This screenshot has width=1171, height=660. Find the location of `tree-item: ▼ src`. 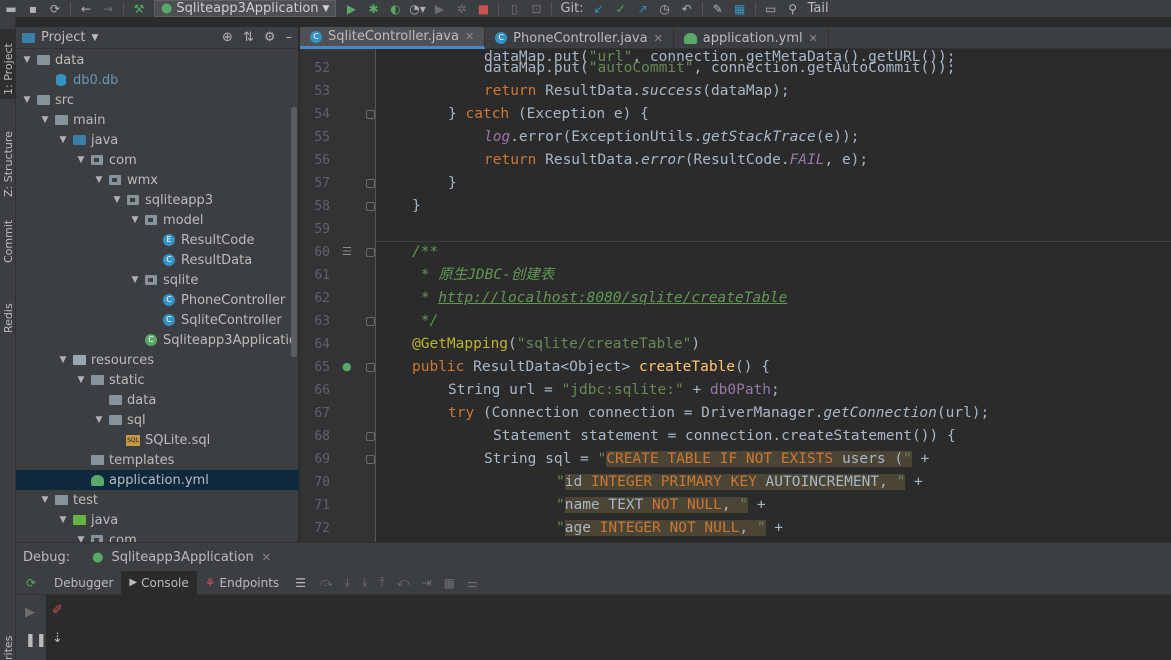

tree-item: ▼ src is located at coordinates (157, 100).